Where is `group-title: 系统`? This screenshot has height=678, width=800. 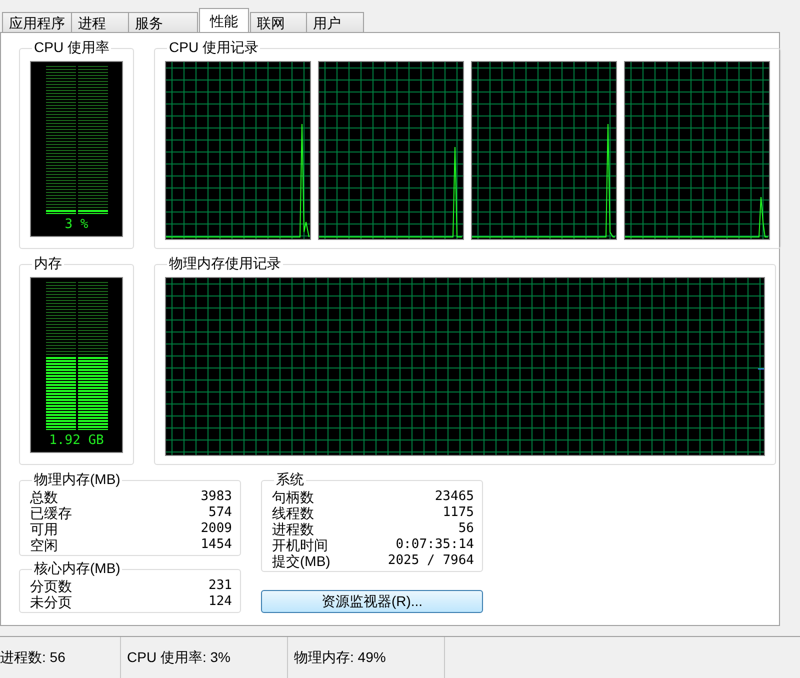 group-title: 系统 is located at coordinates (290, 480).